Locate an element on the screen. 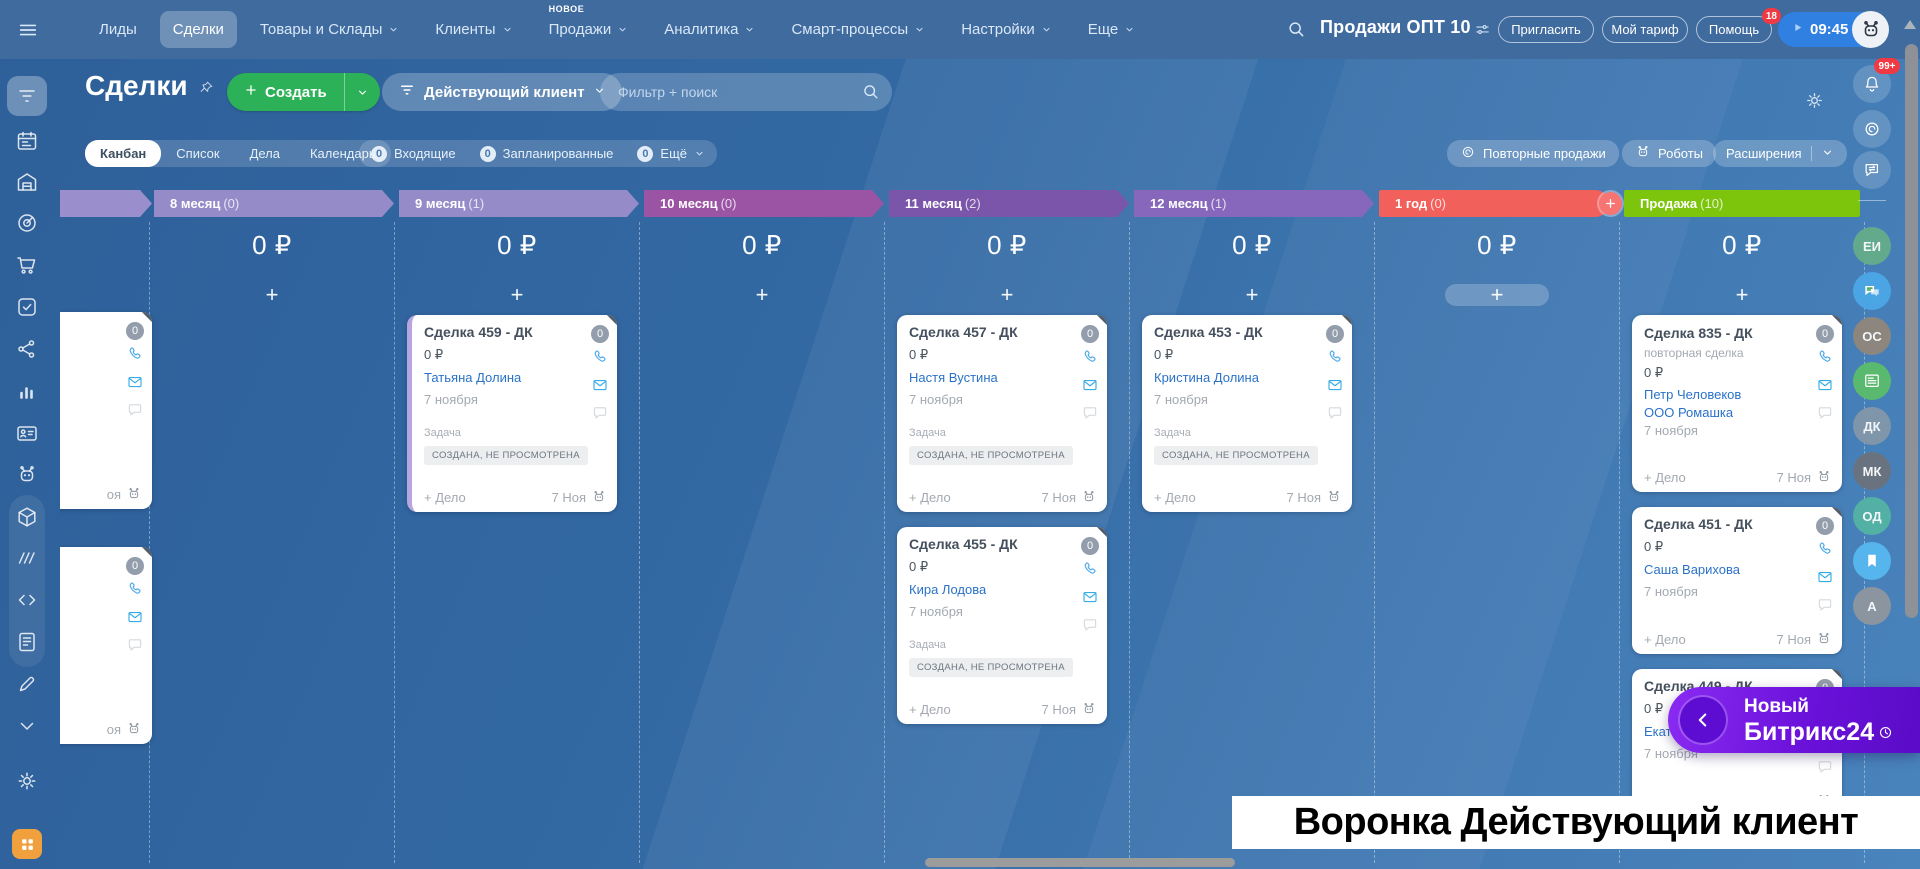  nav-item-Сделки: Сделки is located at coordinates (198, 29).